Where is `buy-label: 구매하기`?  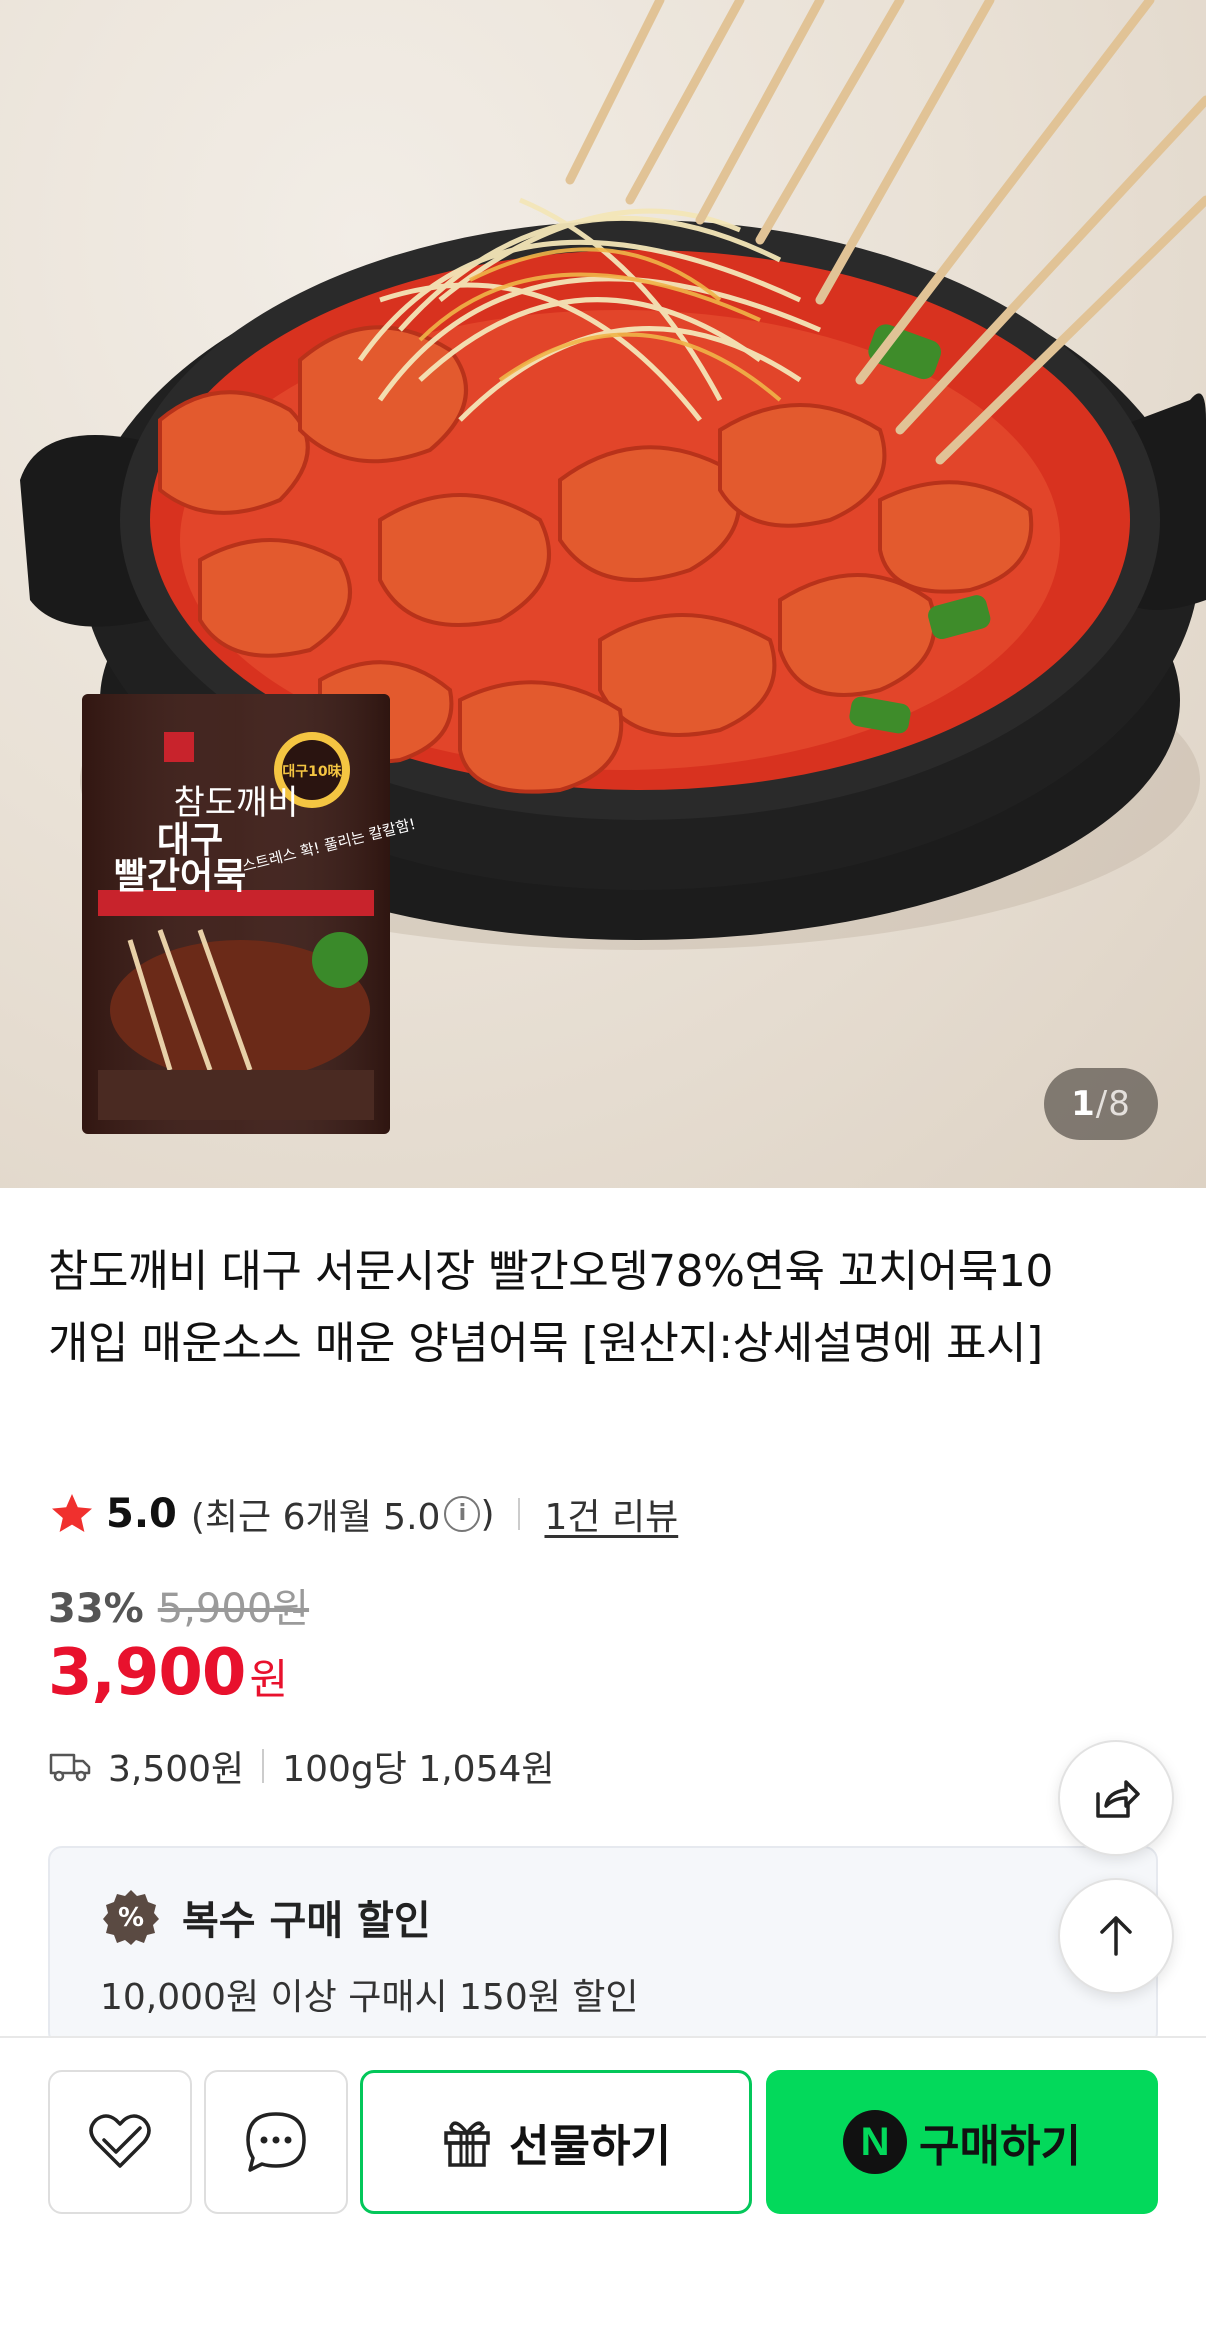
buy-label: 구매하기 is located at coordinates (1000, 2146).